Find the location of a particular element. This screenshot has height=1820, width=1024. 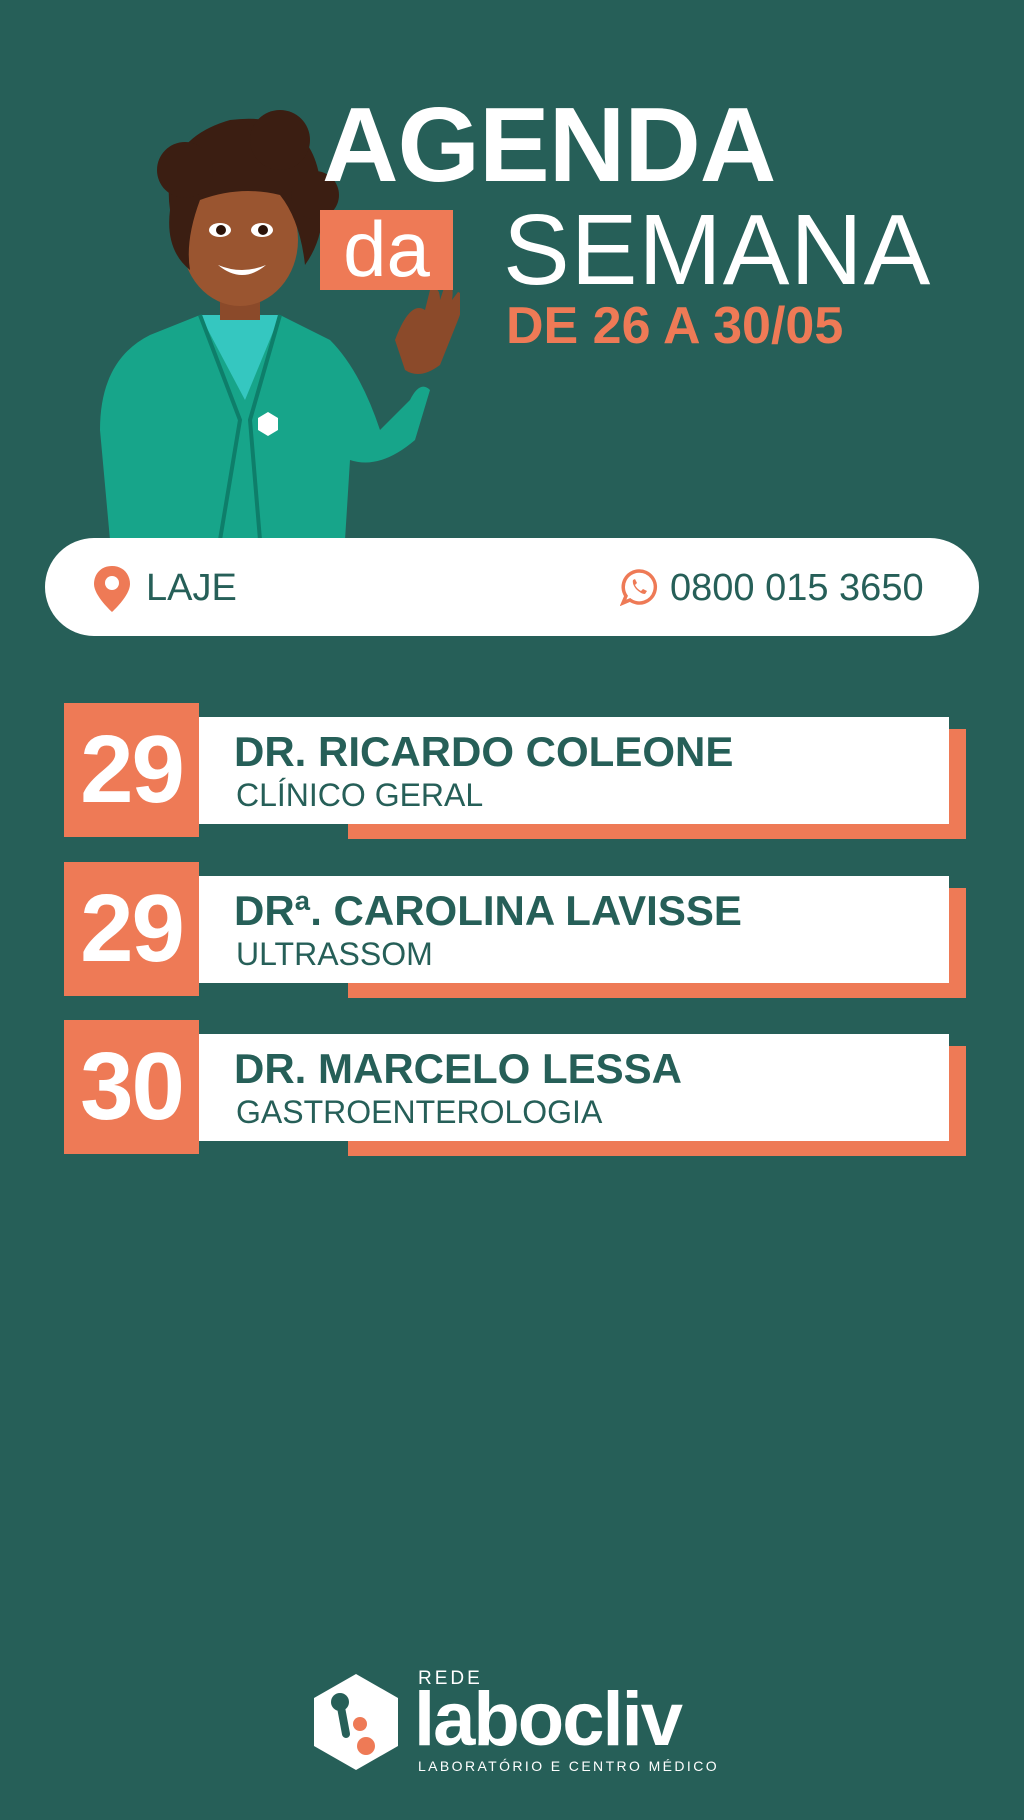

page-title: AGENDA is located at coordinates (549, 145).